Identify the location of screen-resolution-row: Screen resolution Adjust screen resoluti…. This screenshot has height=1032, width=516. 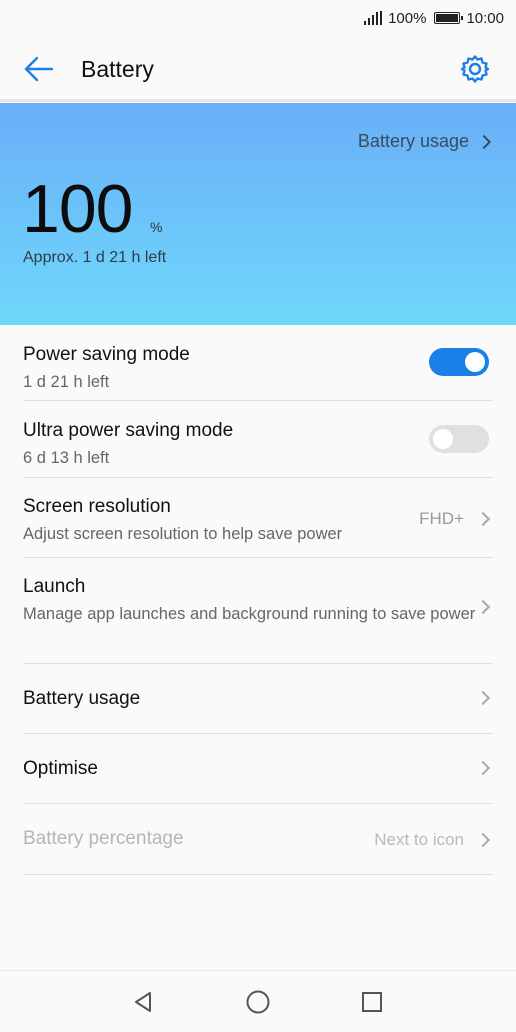
(258, 518).